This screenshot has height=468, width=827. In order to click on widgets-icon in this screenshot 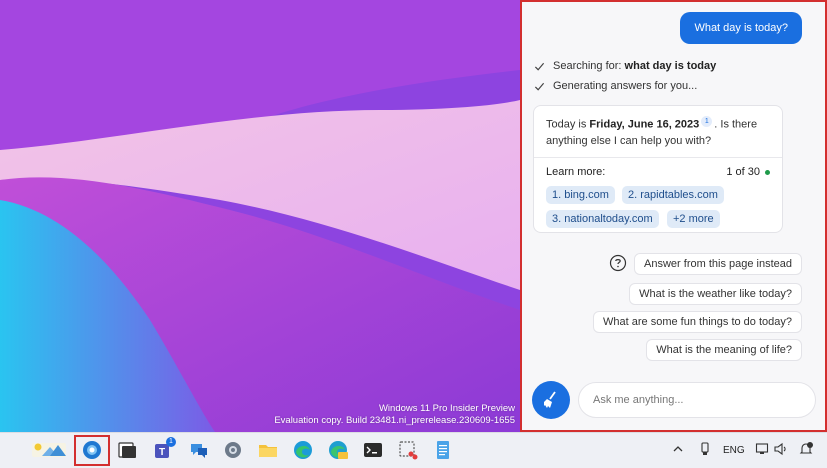, I will do `click(50, 450)`.